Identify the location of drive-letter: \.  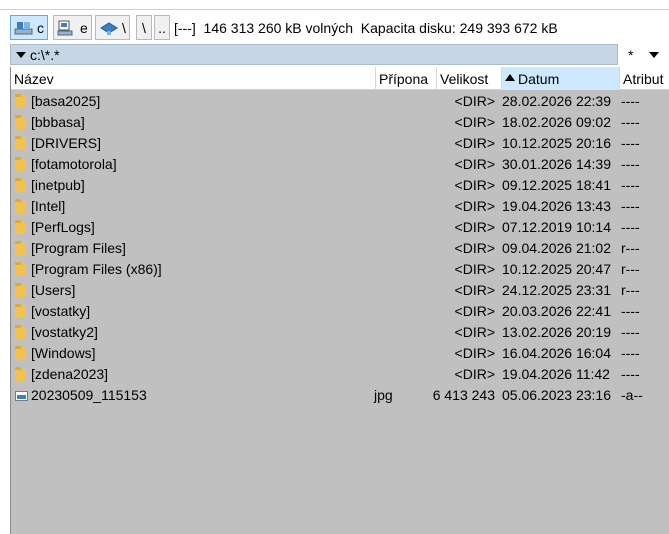
(124, 27).